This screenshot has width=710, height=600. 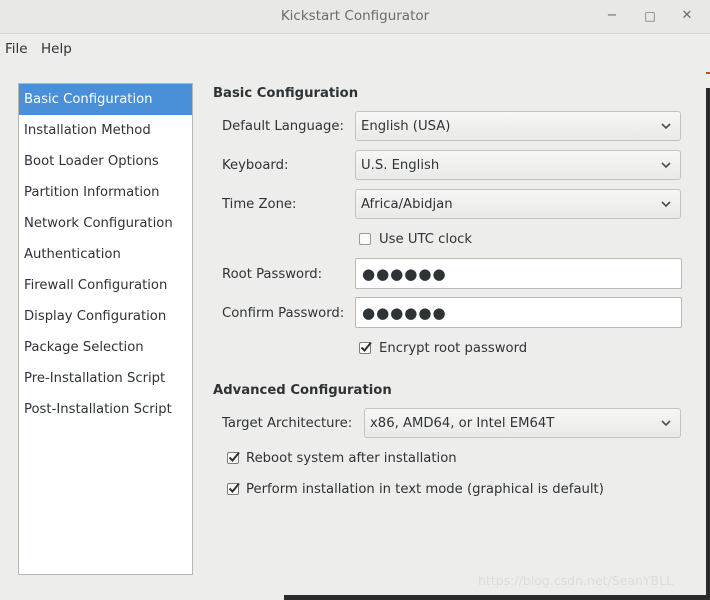 I want to click on sidebar-item-boot-loader-options: Boot Loader Options, so click(x=105, y=161).